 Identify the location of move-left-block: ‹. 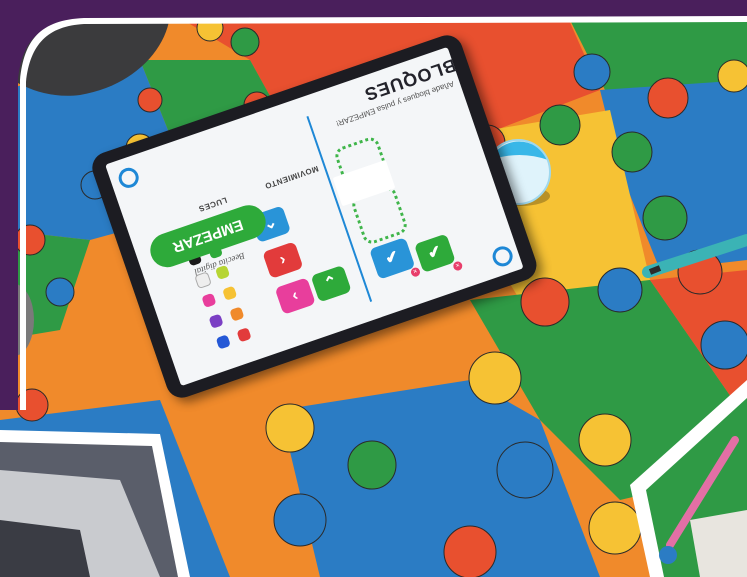
(295, 296).